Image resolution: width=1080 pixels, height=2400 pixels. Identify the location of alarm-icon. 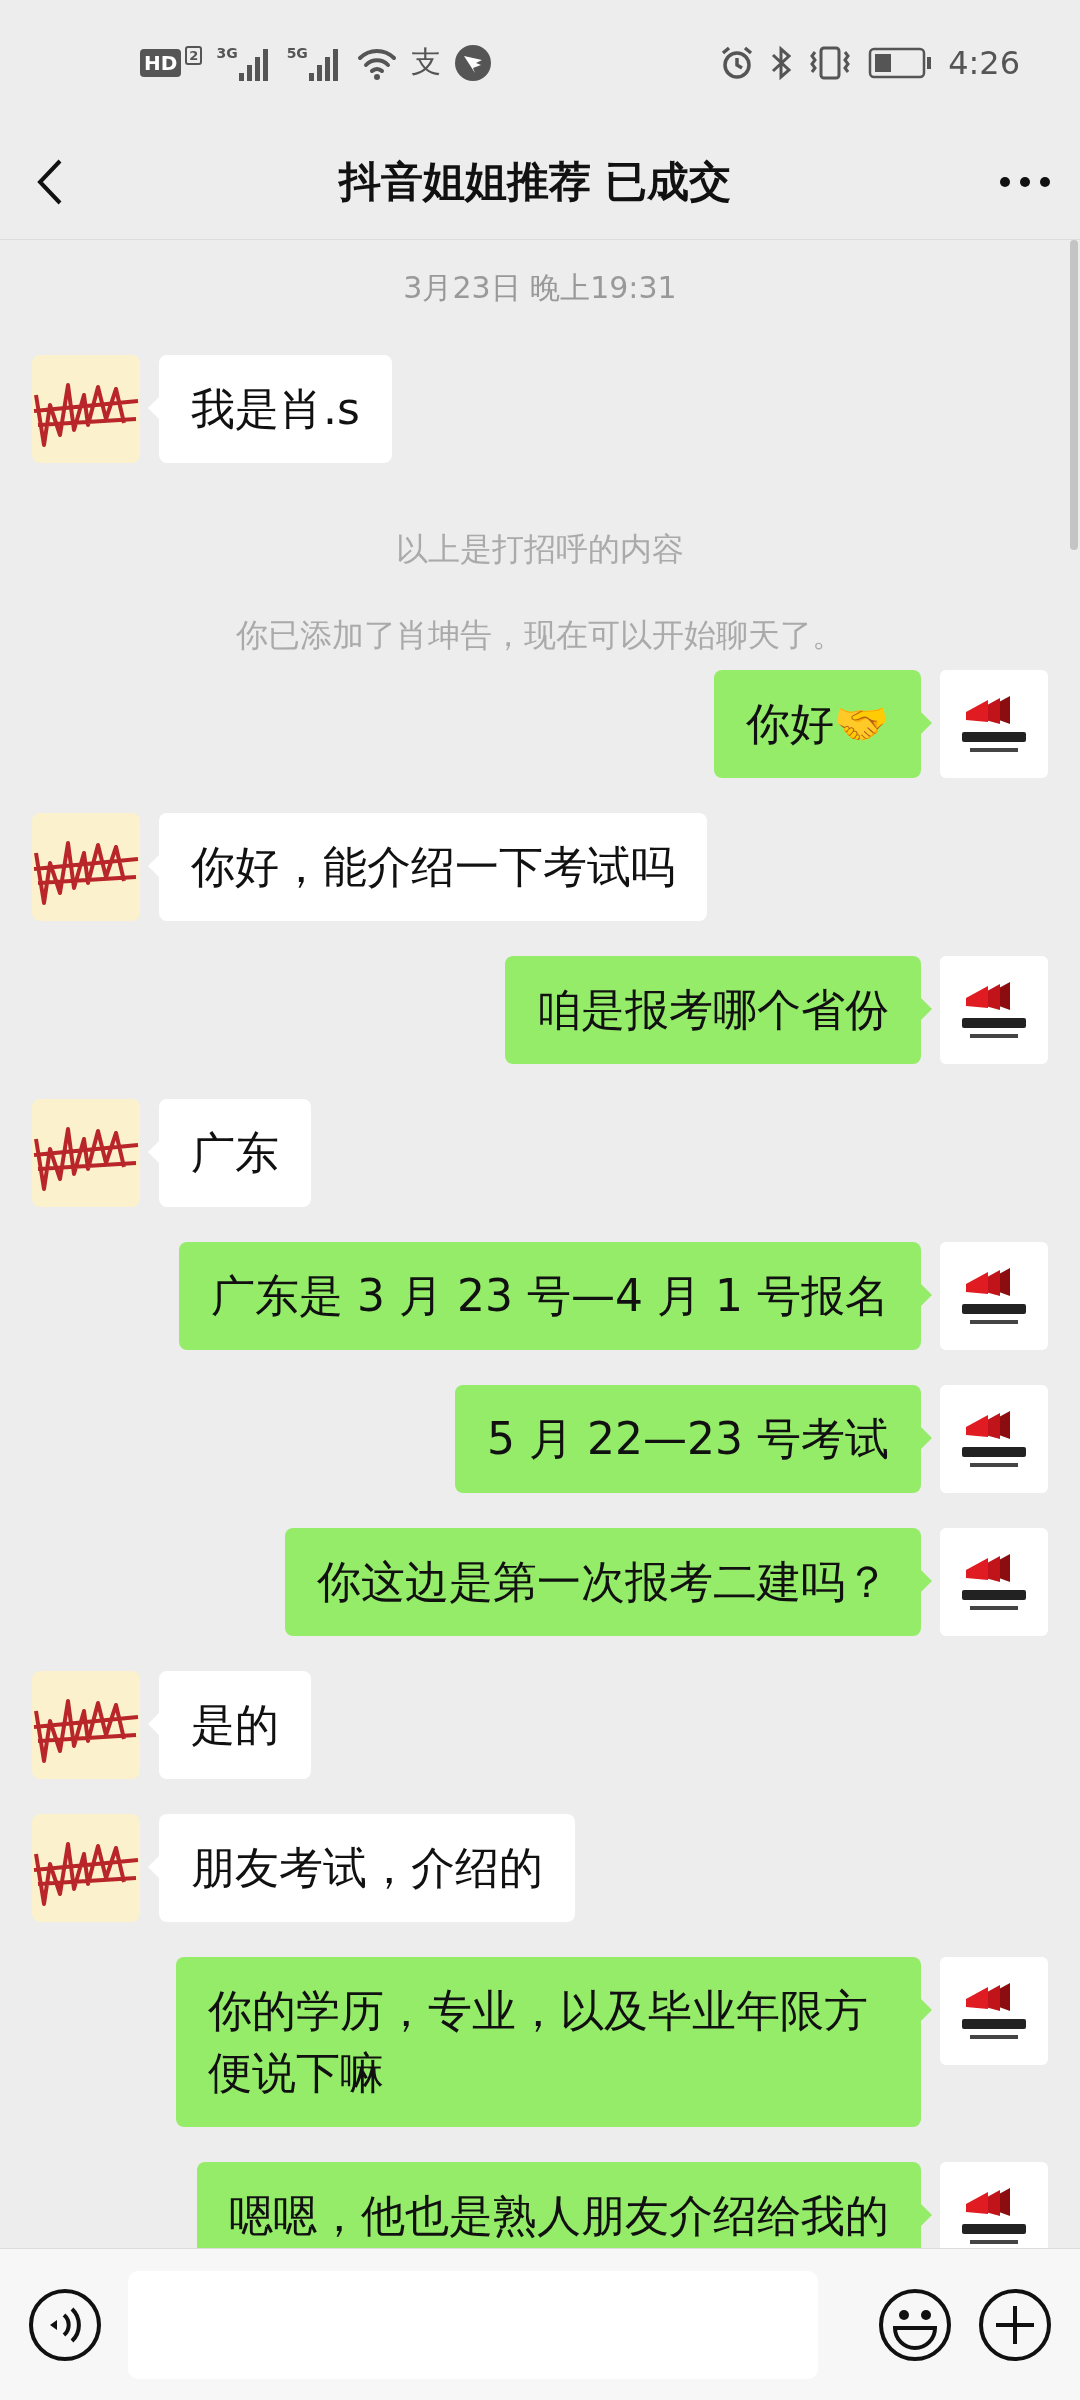
(737, 62).